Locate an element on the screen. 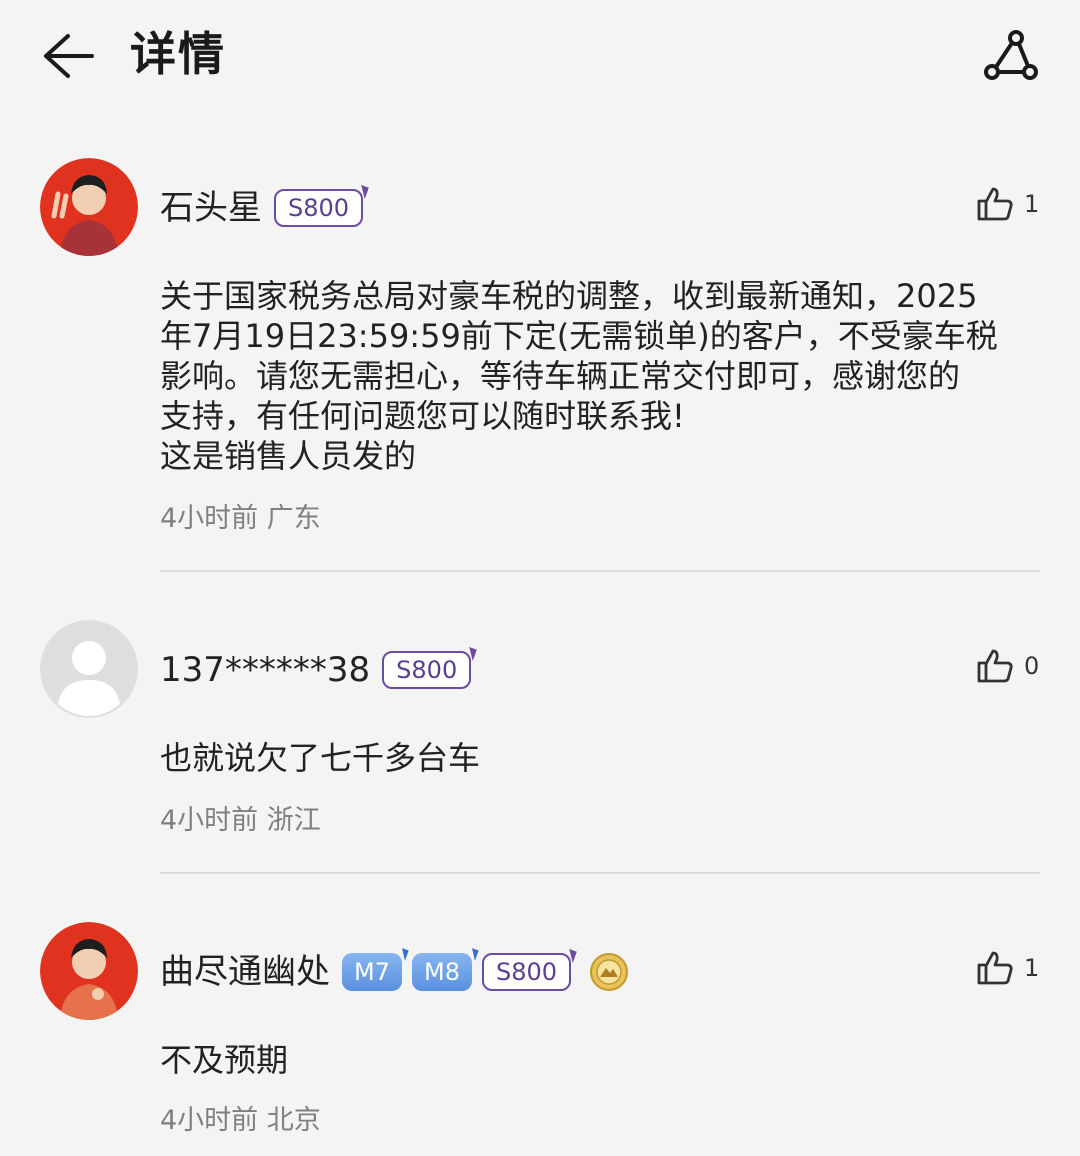  comment-line: 支持，有任何问题您可以随时联系我! is located at coordinates (422, 416).